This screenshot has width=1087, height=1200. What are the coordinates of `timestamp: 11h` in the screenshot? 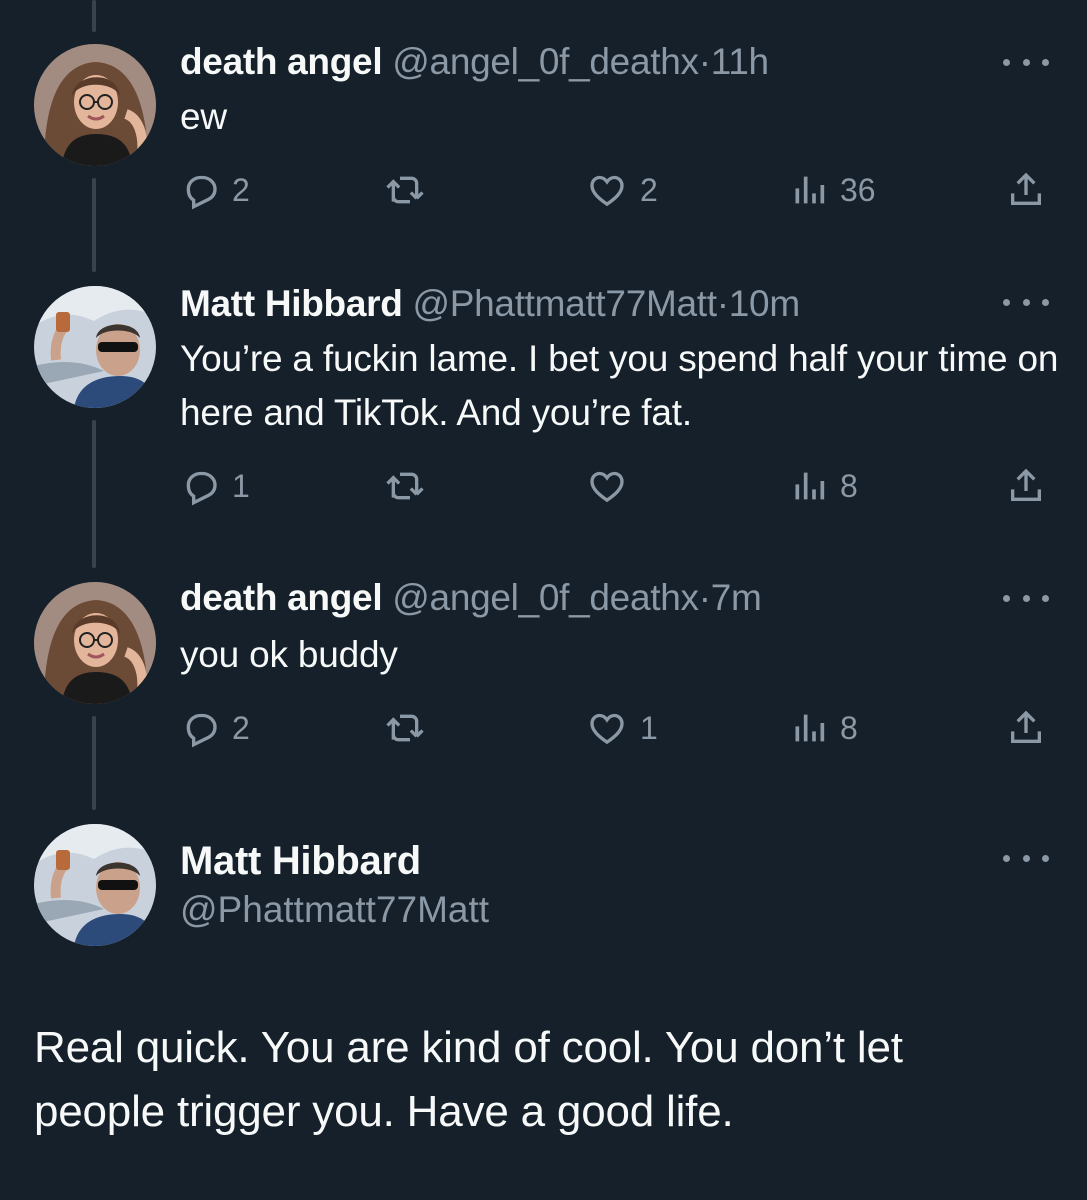 It's located at (740, 61).